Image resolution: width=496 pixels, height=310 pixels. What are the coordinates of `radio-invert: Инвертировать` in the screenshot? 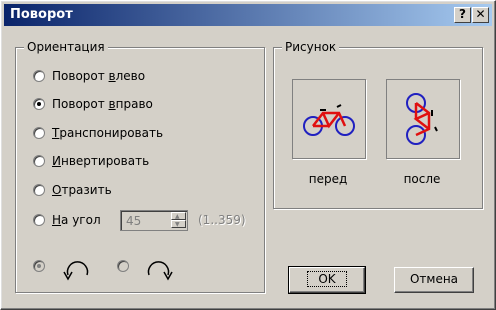 It's located at (91, 161).